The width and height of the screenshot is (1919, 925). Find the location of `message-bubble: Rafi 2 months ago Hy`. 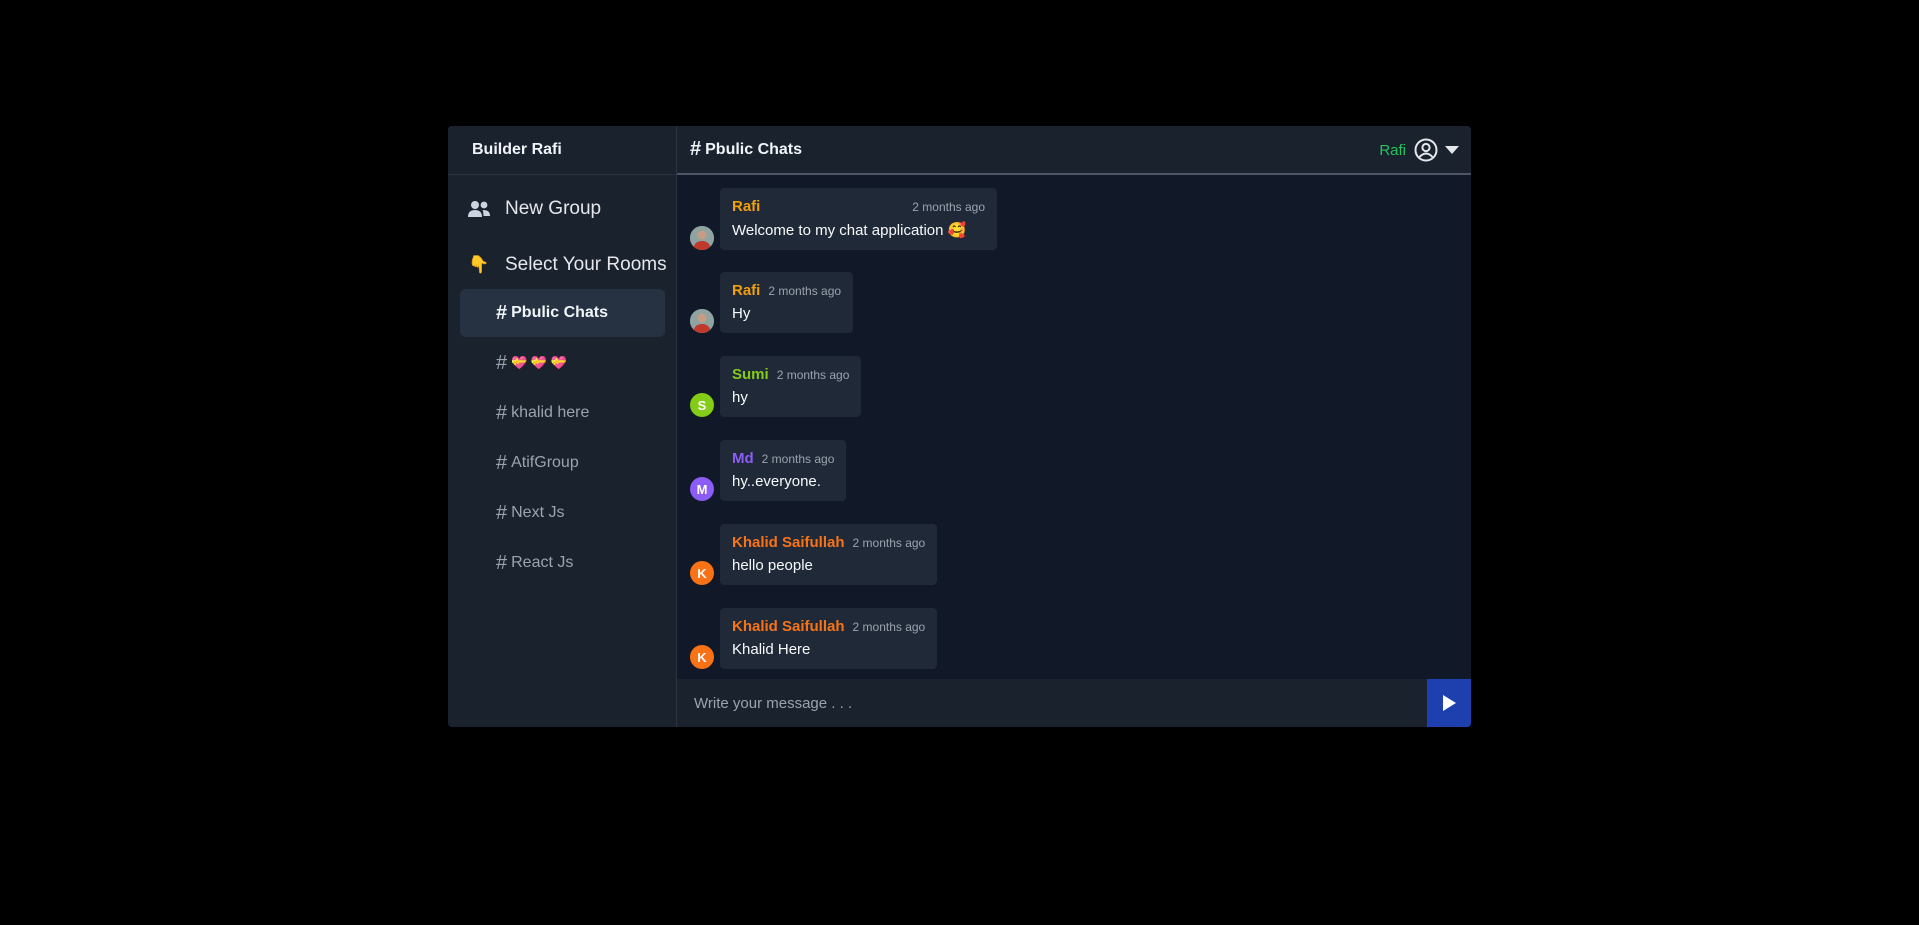

message-bubble: Rafi 2 months ago Hy is located at coordinates (787, 302).